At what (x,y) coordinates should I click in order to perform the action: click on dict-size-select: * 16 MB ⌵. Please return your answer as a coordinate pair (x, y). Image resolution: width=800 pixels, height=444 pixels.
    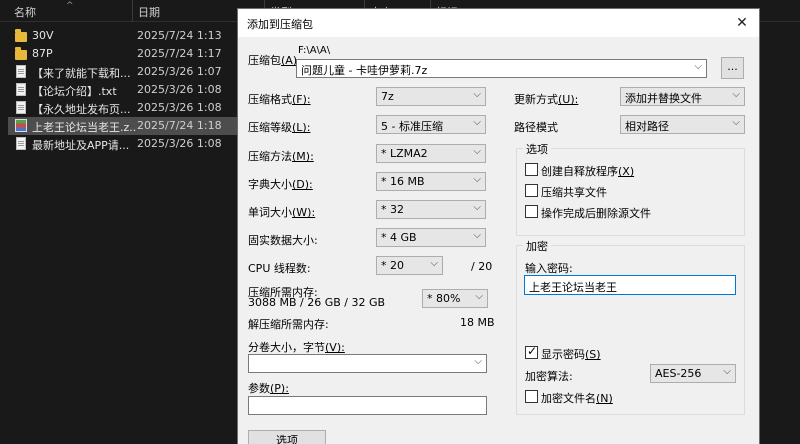
    Looking at the image, I should click on (431, 181).